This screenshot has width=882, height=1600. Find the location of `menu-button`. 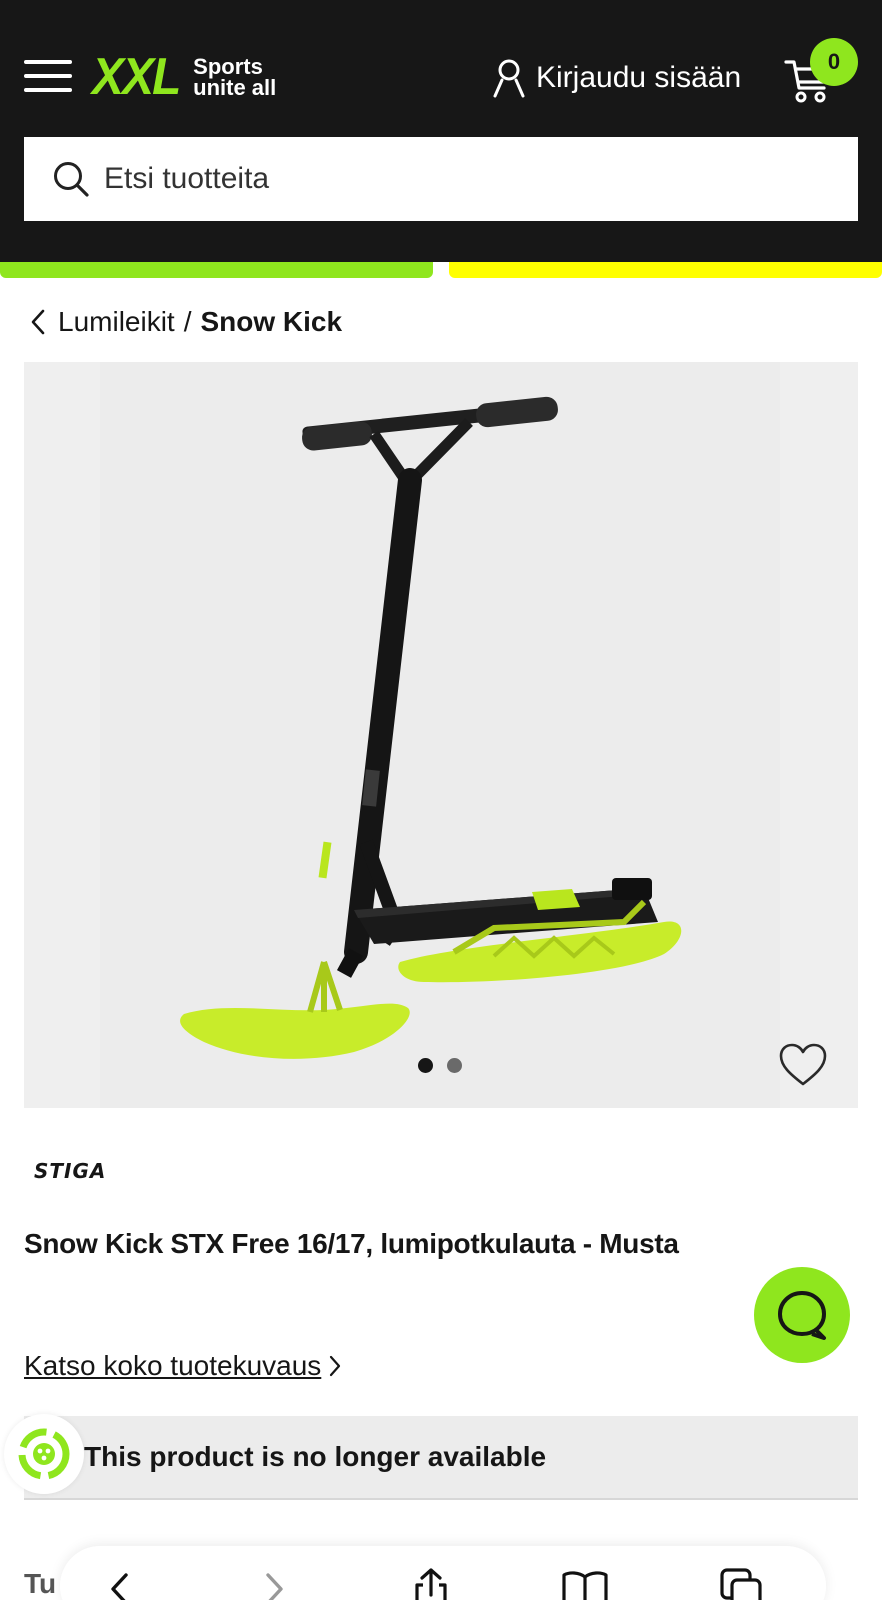

menu-button is located at coordinates (48, 76).